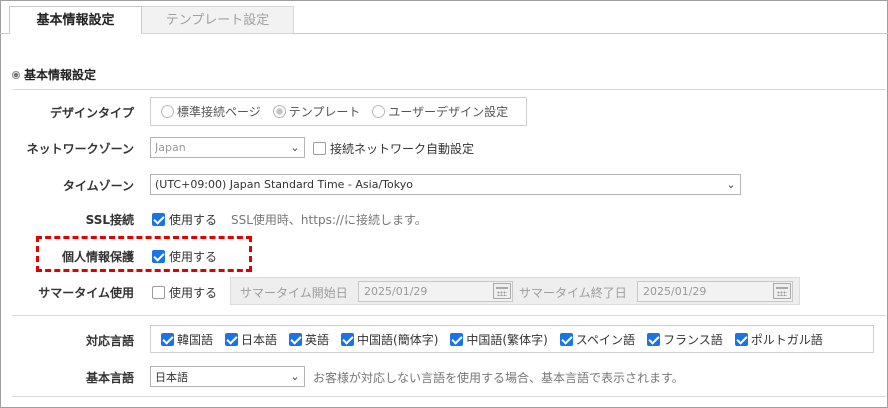  Describe the element at coordinates (109, 220) in the screenshot. I see `ssl-label: SSL接続` at that location.